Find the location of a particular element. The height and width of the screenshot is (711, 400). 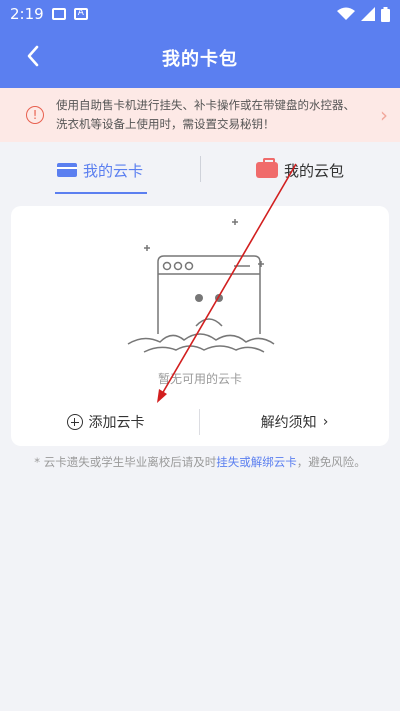

signal-icon is located at coordinates (368, 14).